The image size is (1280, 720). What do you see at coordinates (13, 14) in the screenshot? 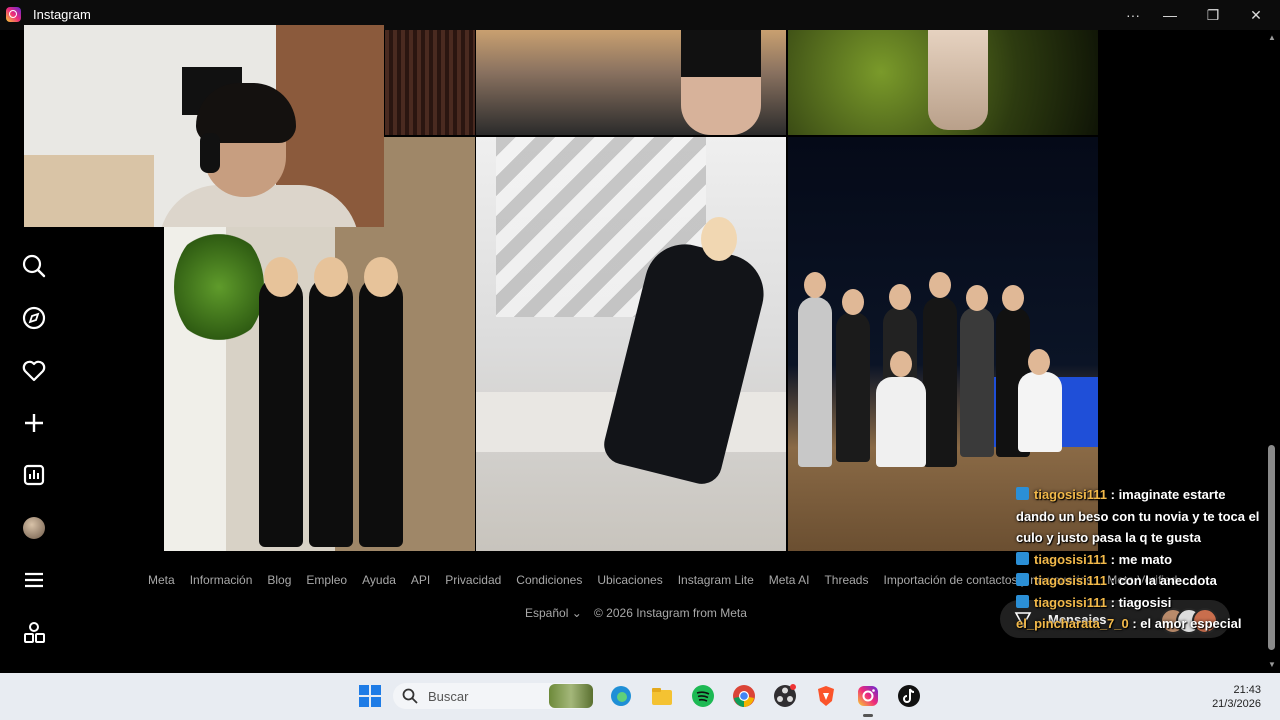
I see `instagram-app-icon` at bounding box center [13, 14].